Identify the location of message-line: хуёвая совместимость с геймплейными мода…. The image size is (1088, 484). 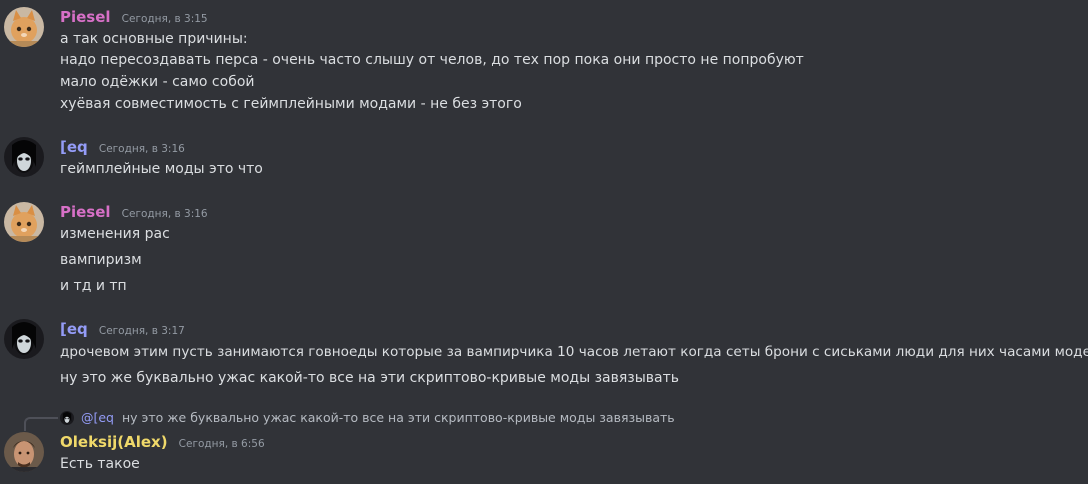
(291, 104).